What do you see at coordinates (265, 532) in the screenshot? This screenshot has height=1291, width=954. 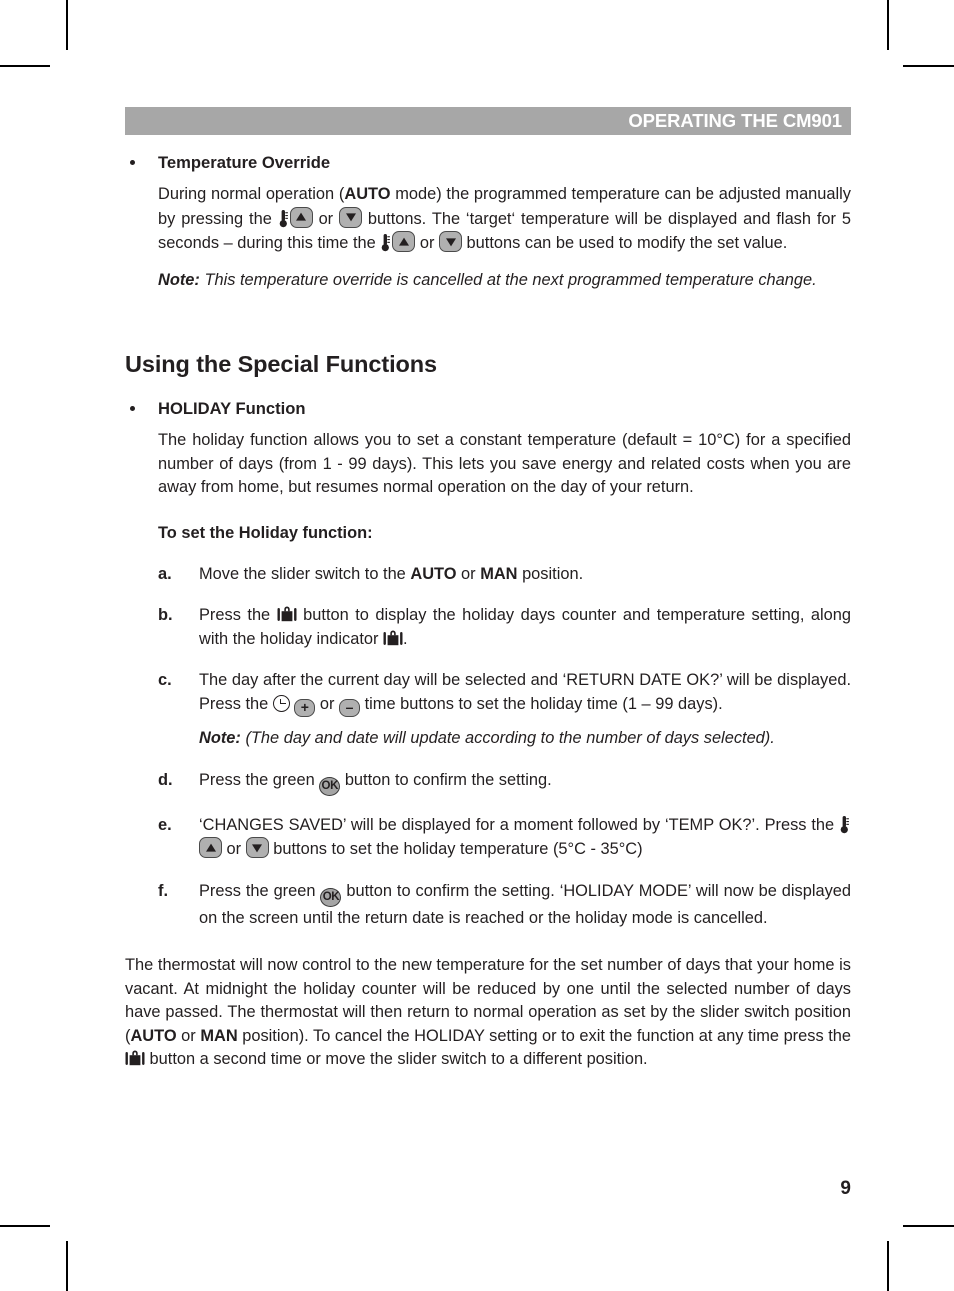 I see `subheading-to-set-holiday: To set the Holiday function:` at bounding box center [265, 532].